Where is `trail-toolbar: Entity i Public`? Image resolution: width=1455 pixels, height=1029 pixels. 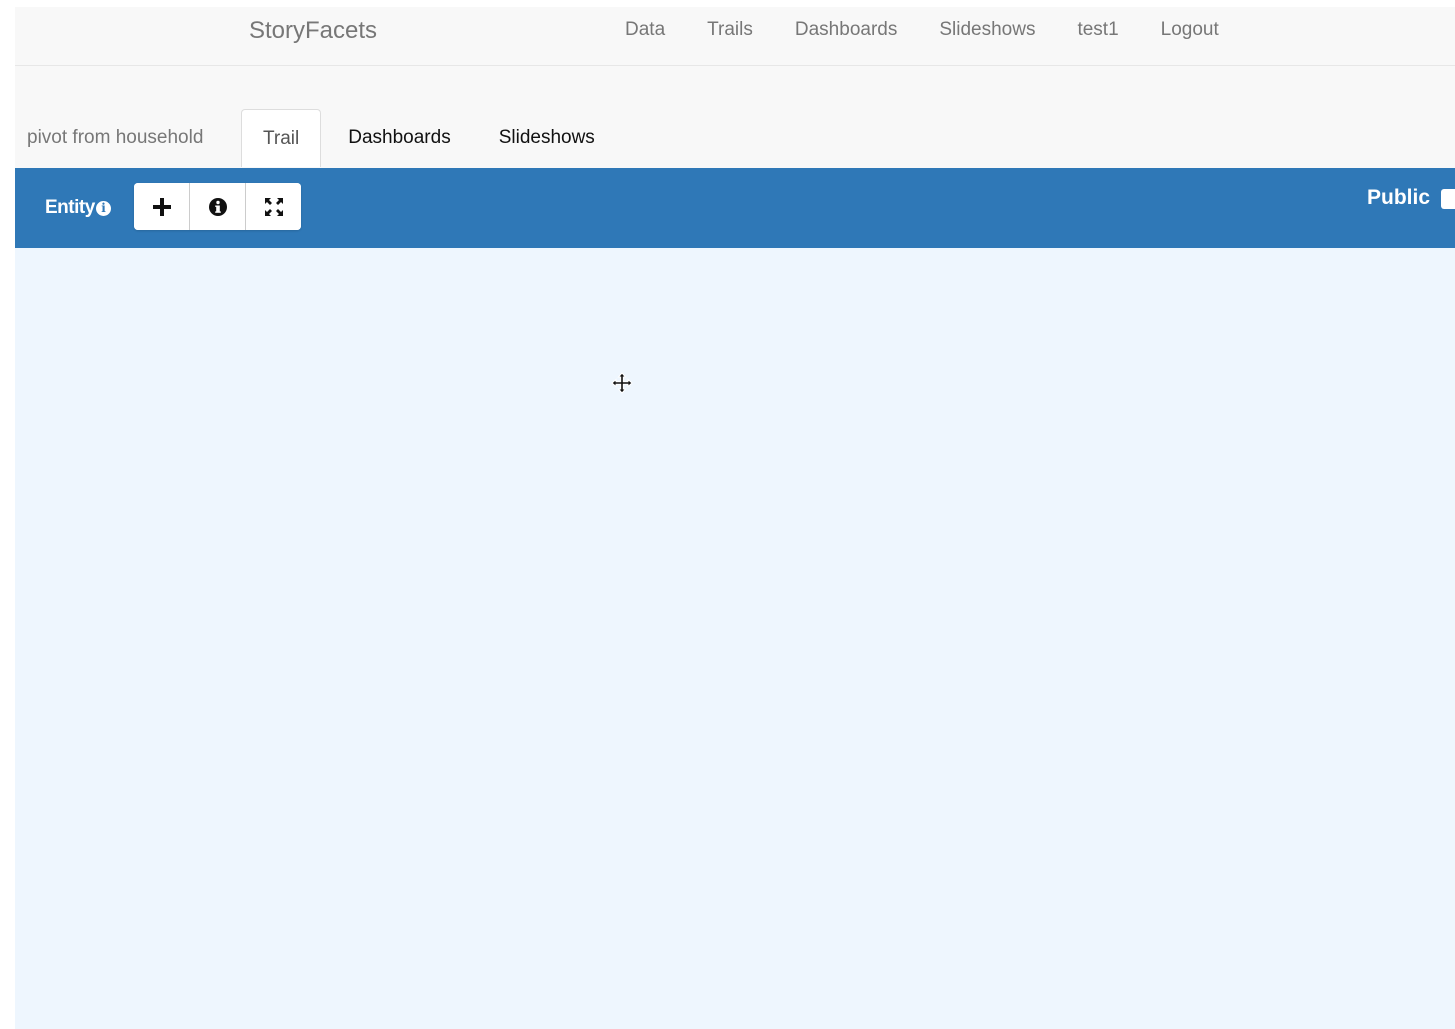
trail-toolbar: Entity i Public is located at coordinates (735, 208).